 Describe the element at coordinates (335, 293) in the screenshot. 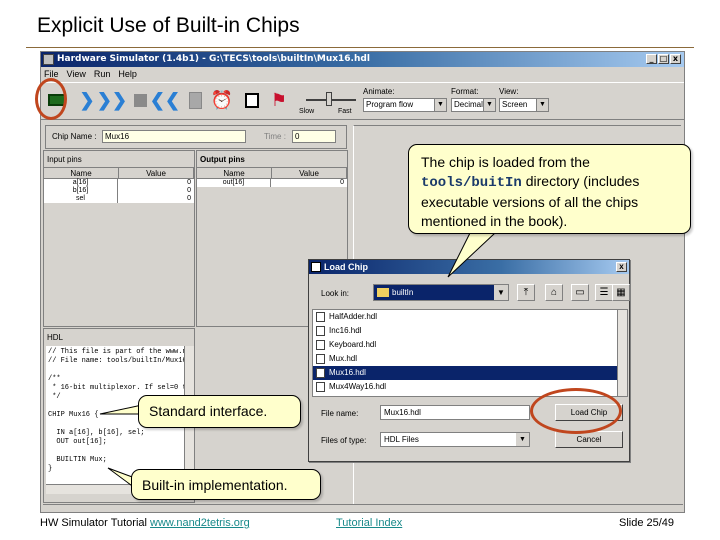

I see `look-in-label: Look in:` at that location.